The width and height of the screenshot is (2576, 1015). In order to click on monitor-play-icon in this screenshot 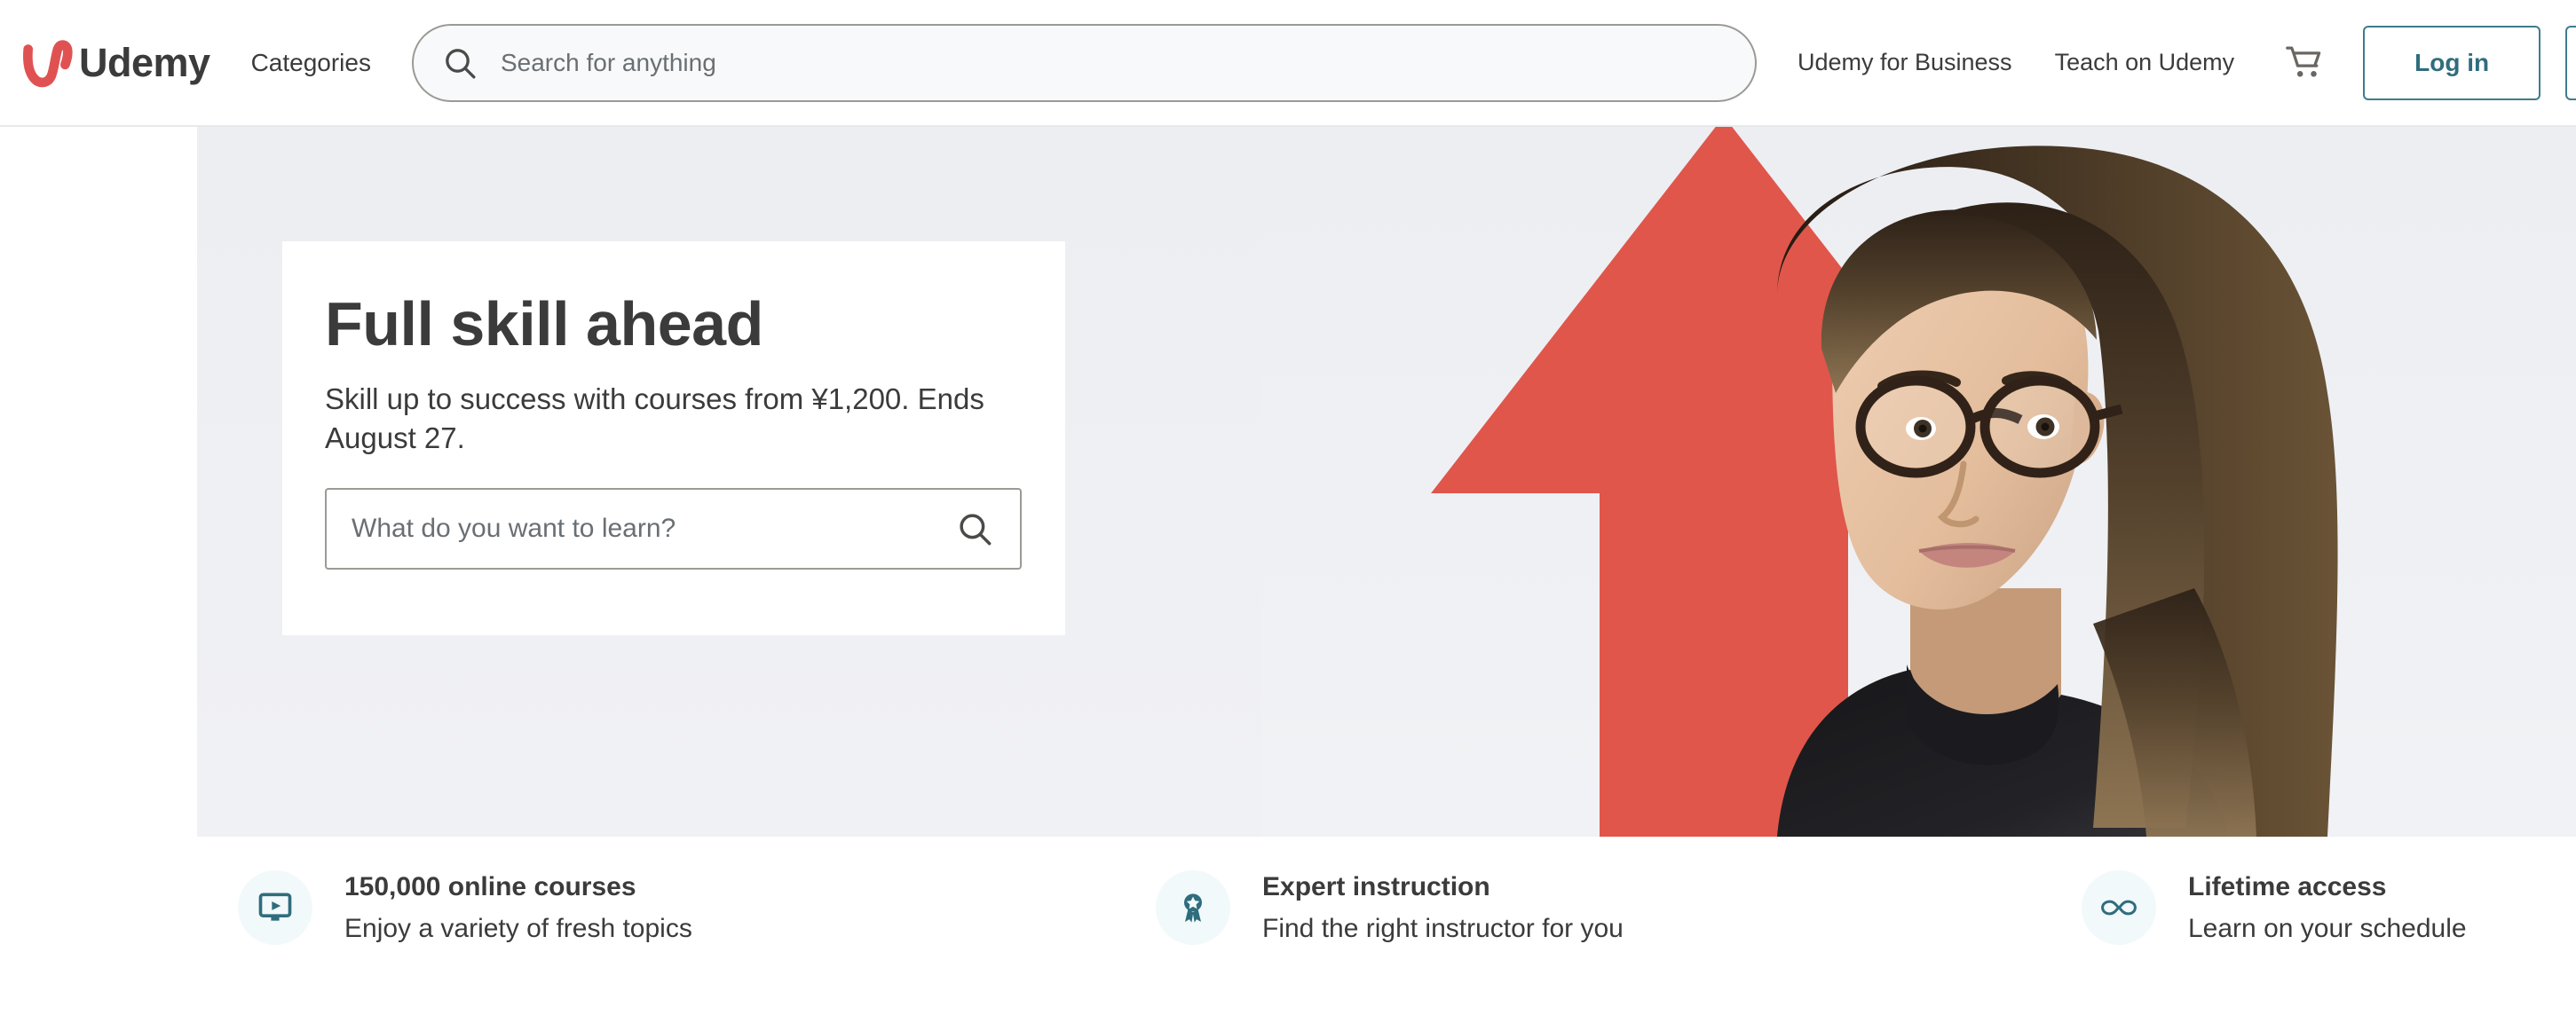, I will do `click(275, 907)`.